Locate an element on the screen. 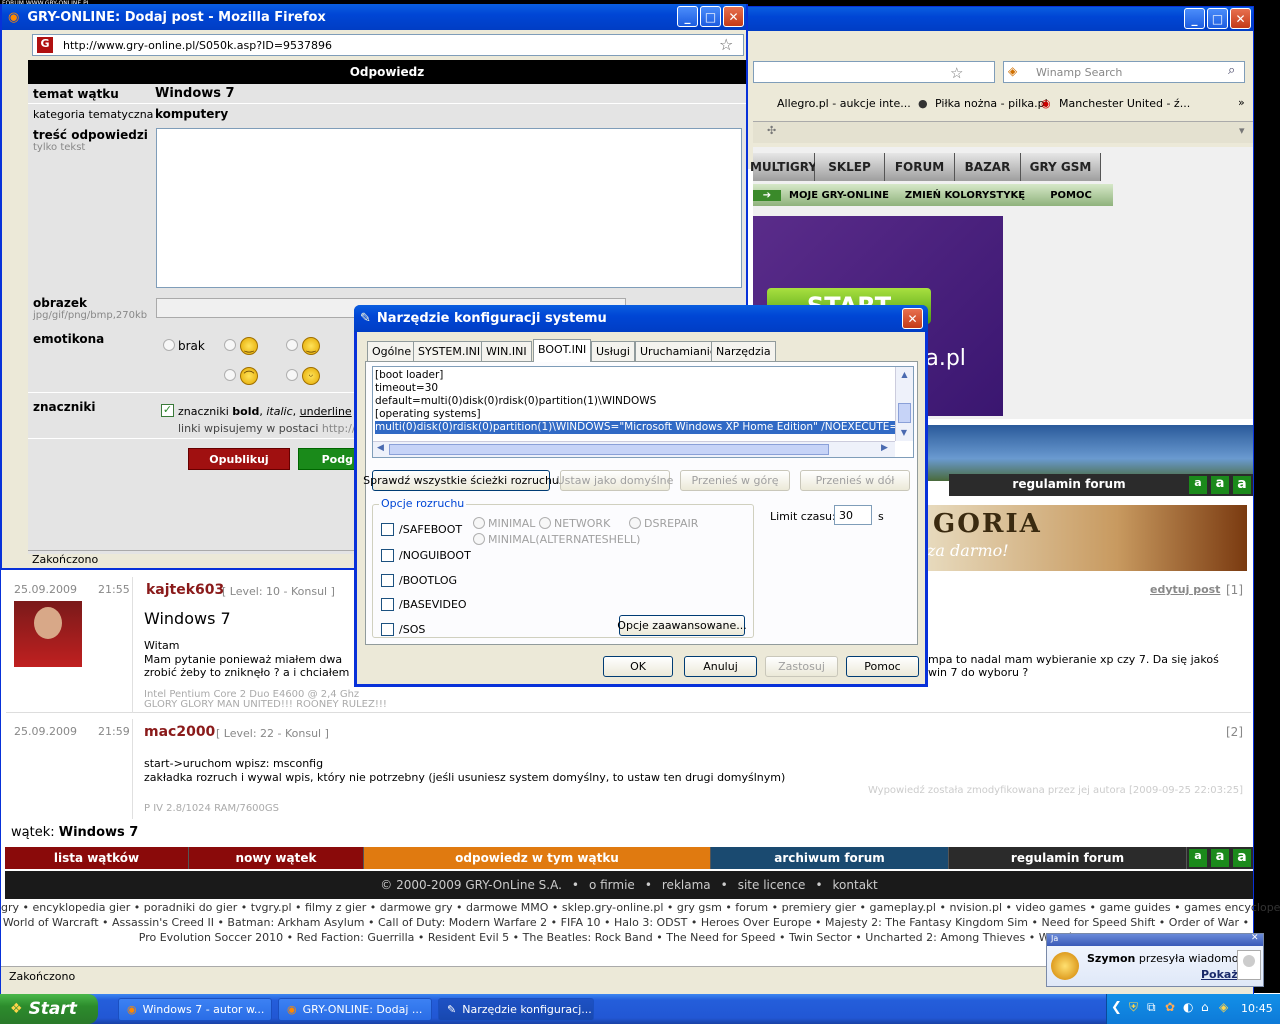 Image resolution: width=1280 pixels, height=1024 pixels. vertical-scrollbar: ▲ ▼ is located at coordinates (904, 404).